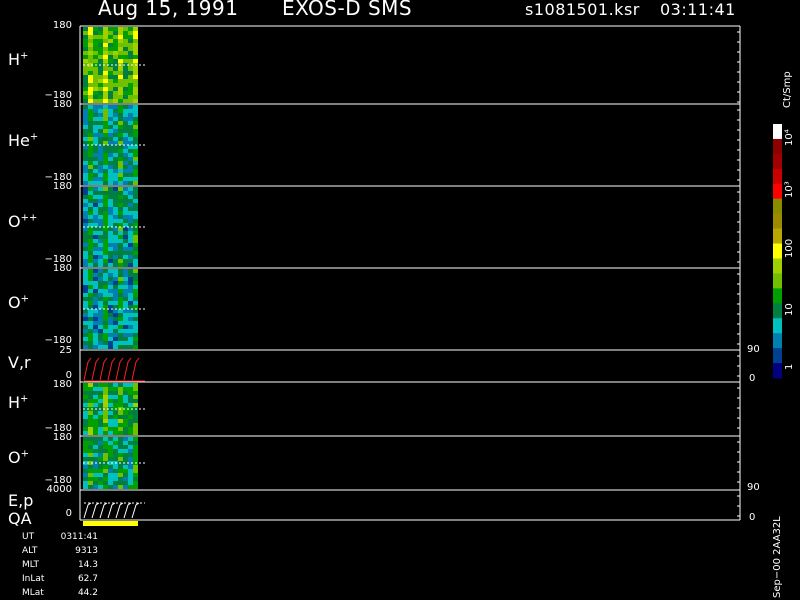 The width and height of the screenshot is (800, 600). I want to click on header-time: 03:11:41, so click(698, 9).